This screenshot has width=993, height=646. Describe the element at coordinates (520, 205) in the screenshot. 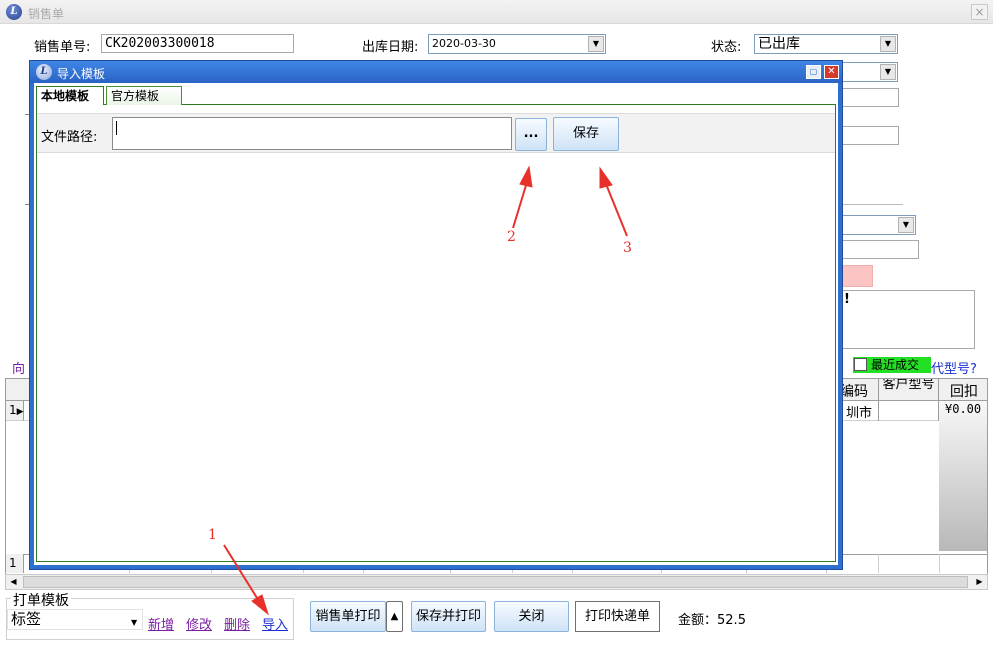

I see `arrow-2-line` at that location.